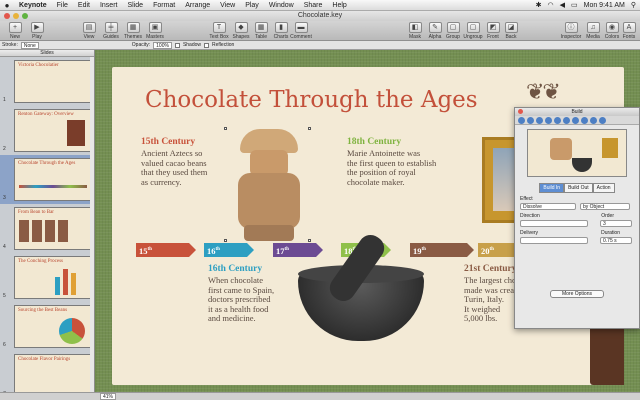 Image resolution: width=640 pixels, height=400 pixels. I want to click on action-tab: Action, so click(603, 188).